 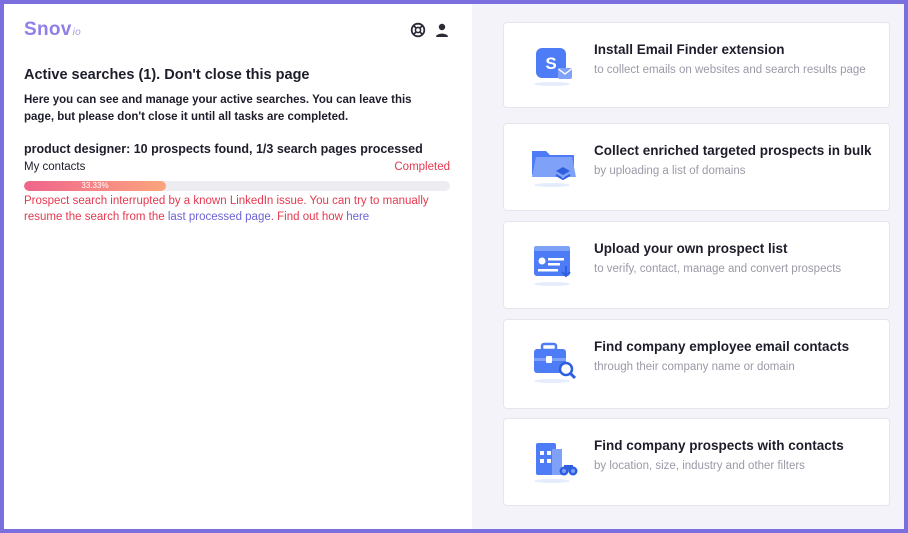 I want to click on folder-layers-icon, so click(x=554, y=167).